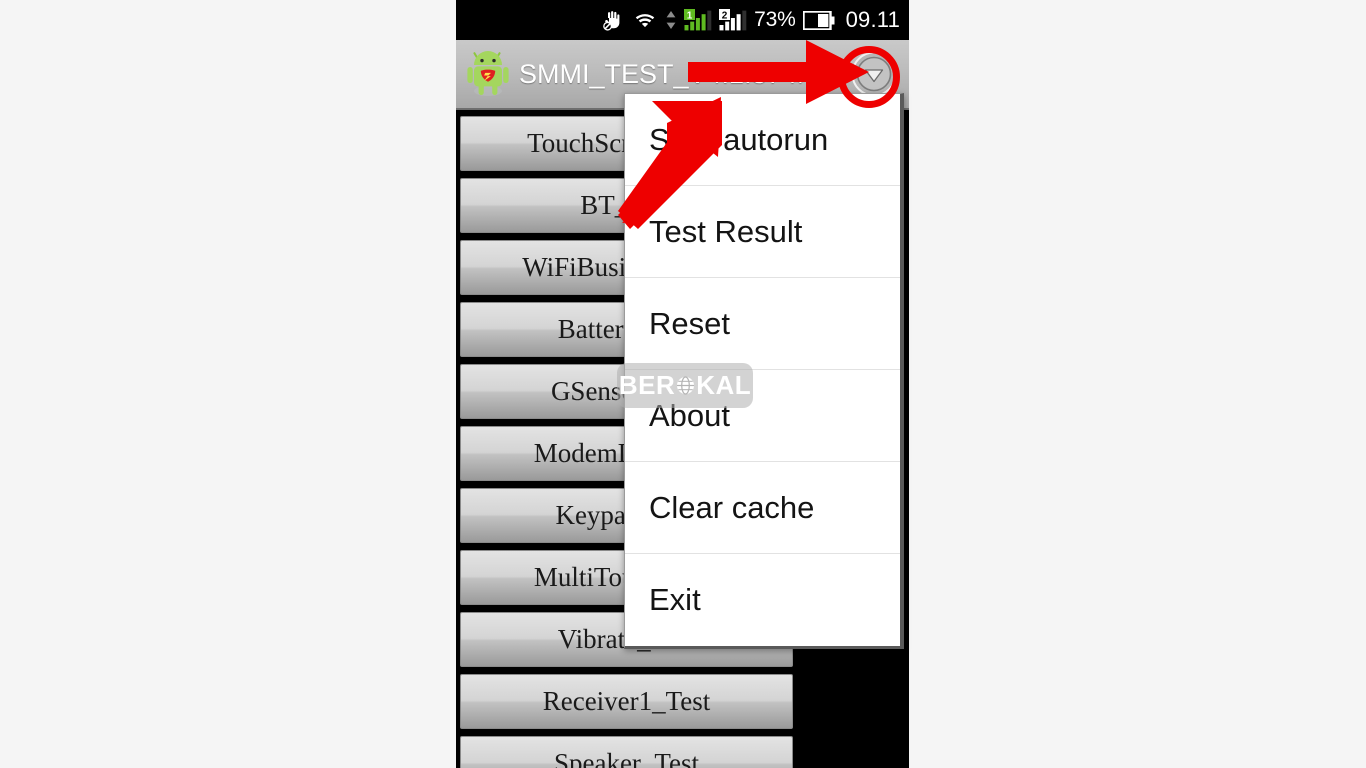 The width and height of the screenshot is (1366, 768). I want to click on status-bar: 1 2 73% 09.11, so click(682, 20).